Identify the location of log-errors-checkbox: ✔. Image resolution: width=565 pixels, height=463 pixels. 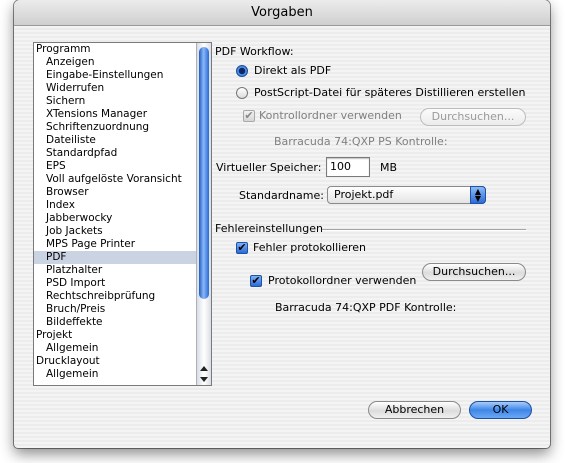
(242, 248).